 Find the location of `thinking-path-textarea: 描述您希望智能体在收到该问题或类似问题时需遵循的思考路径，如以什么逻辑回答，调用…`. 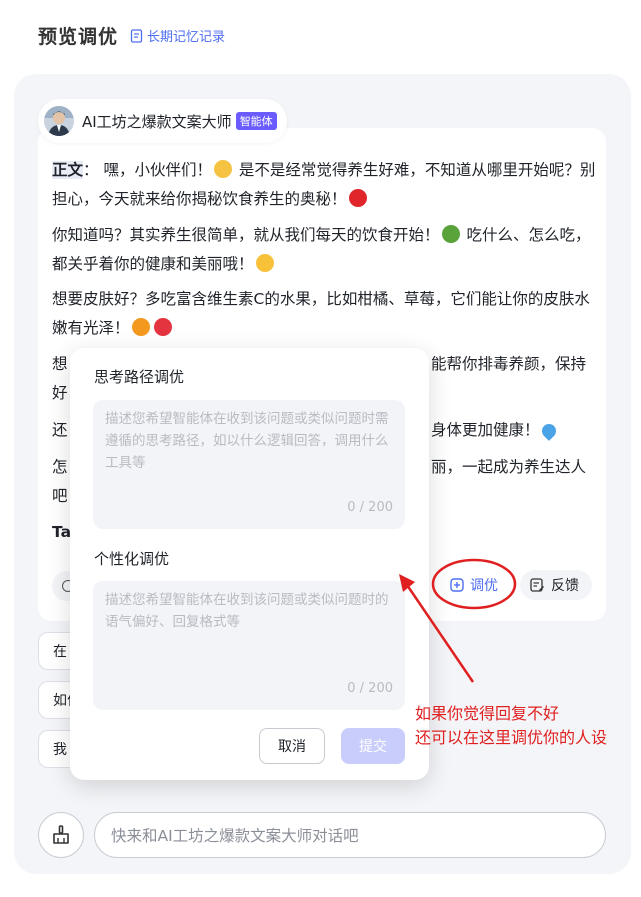

thinking-path-textarea: 描述您希望智能体在收到该问题或类似问题时需遵循的思考路径，如以什么逻辑回答，调用… is located at coordinates (249, 464).